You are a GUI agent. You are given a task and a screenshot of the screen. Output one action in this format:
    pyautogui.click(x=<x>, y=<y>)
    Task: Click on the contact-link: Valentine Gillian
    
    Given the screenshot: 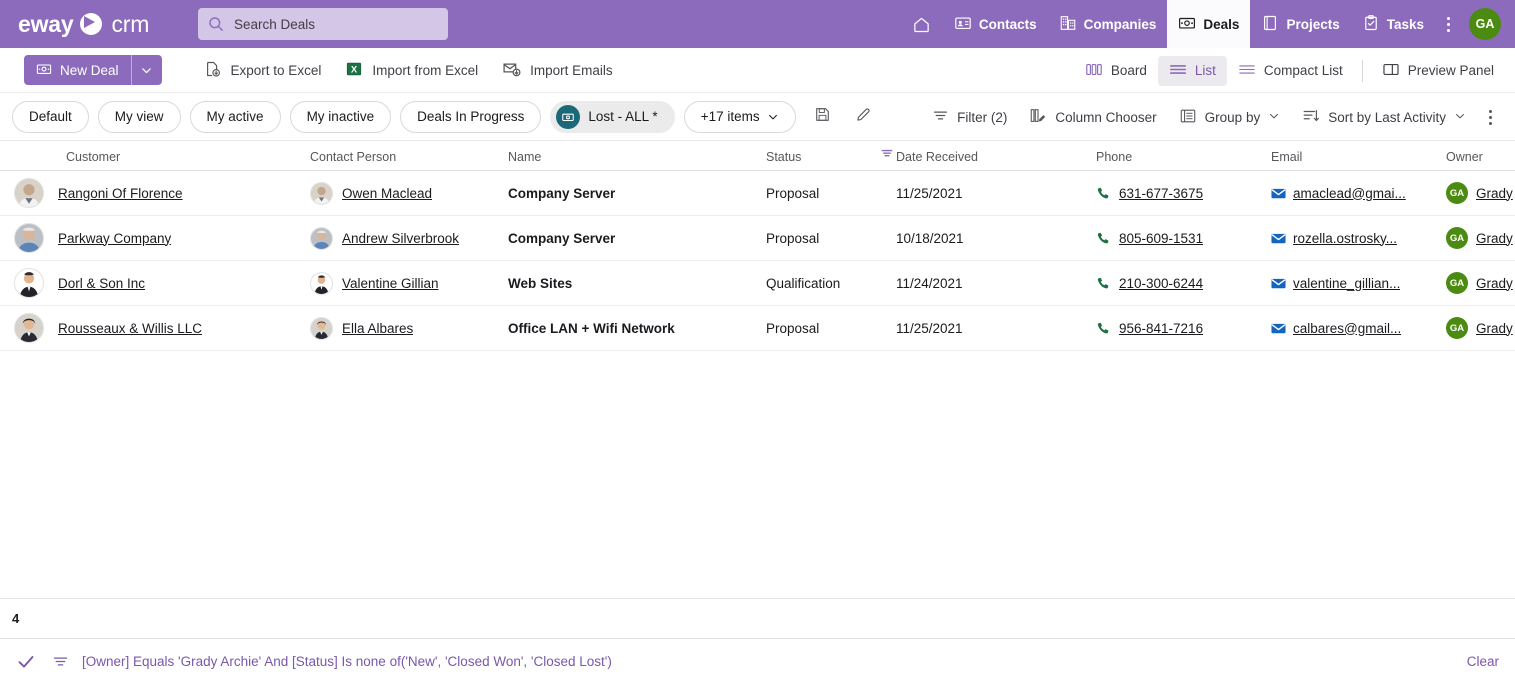 What is the action you would take?
    pyautogui.click(x=390, y=283)
    